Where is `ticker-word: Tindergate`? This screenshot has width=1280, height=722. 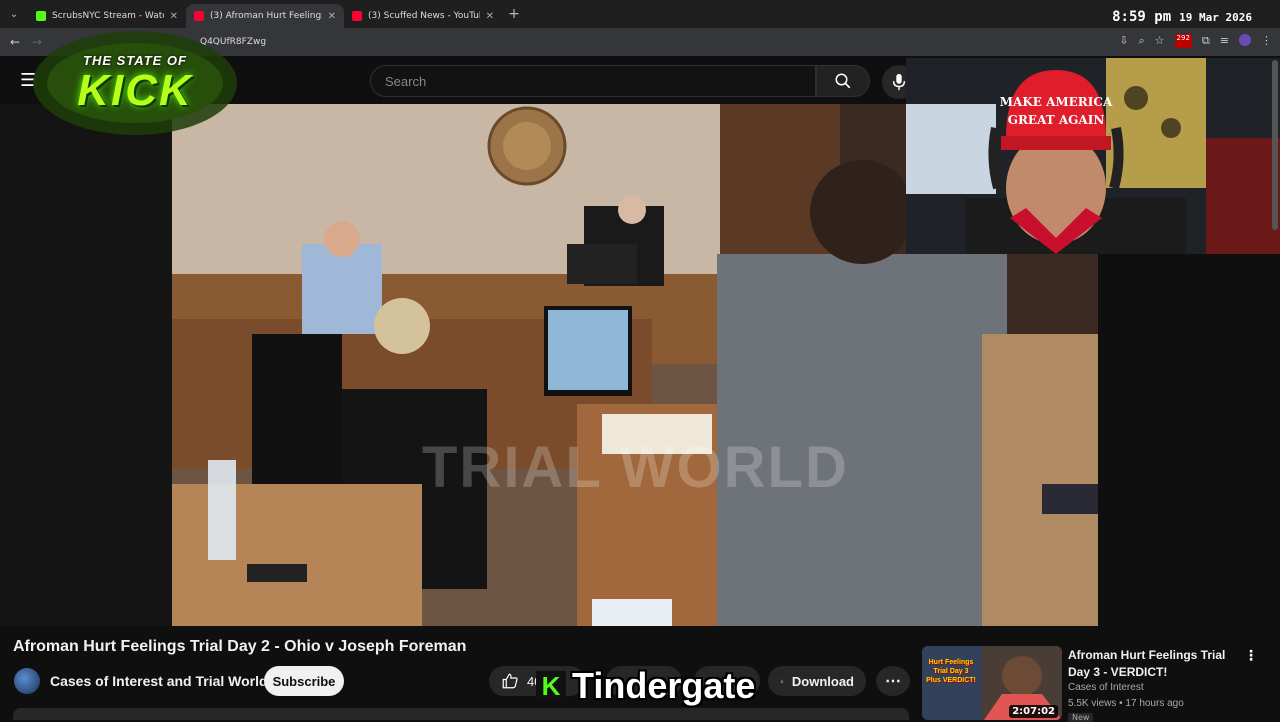
ticker-word: Tindergate is located at coordinates (664, 685).